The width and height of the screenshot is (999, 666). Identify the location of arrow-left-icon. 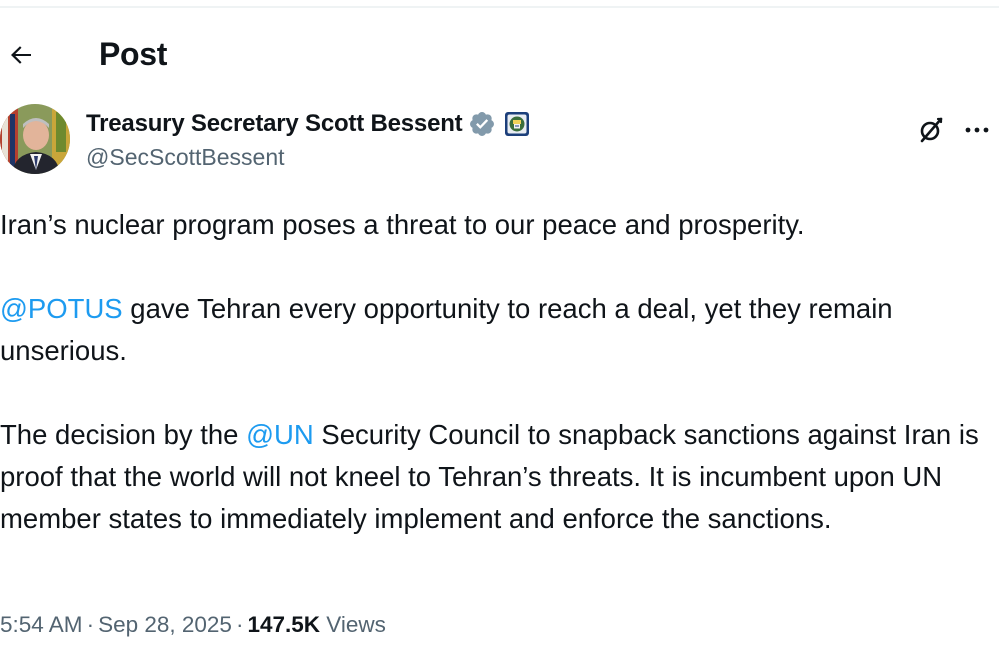
(21, 55).